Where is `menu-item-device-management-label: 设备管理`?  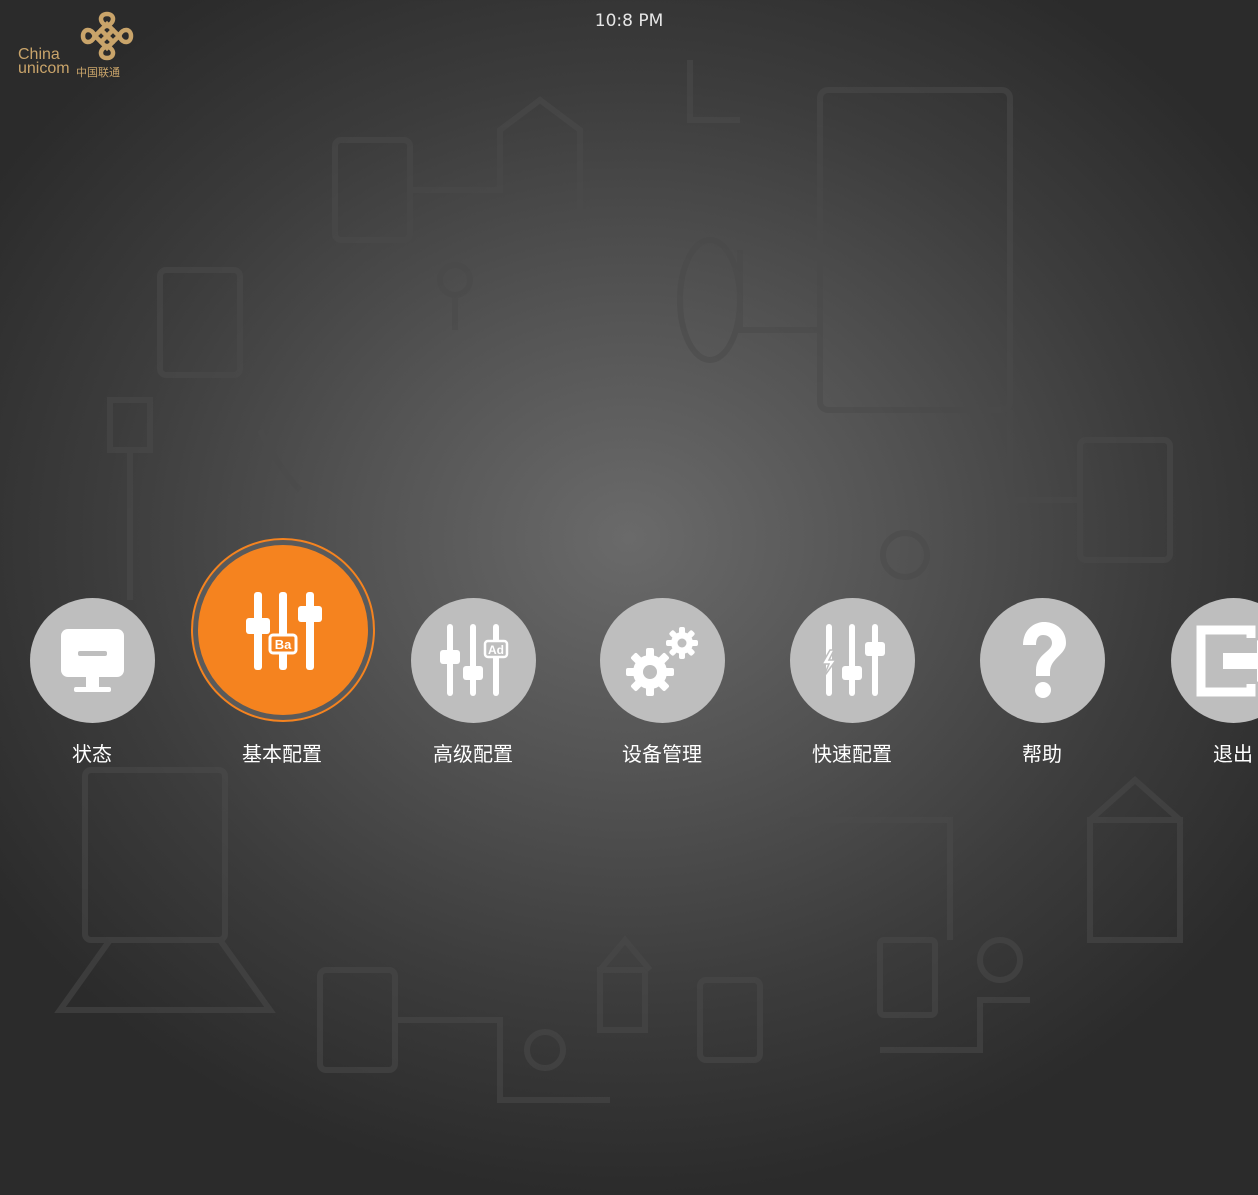 menu-item-device-management-label: 设备管理 is located at coordinates (662, 754).